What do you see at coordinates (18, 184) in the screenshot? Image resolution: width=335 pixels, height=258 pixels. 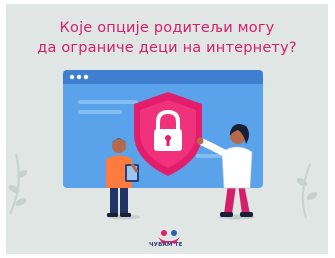 I see `decorative-plant-left` at bounding box center [18, 184].